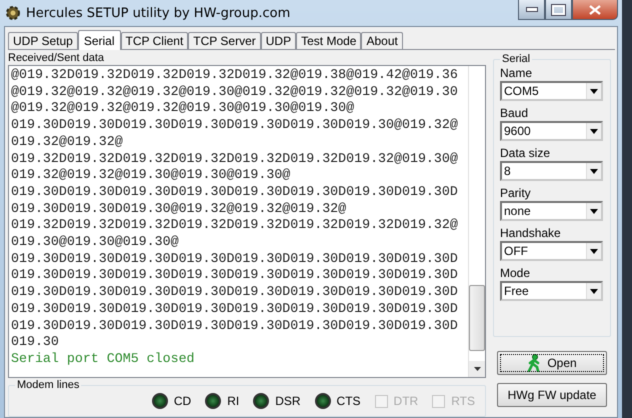 Image resolution: width=632 pixels, height=418 pixels. Describe the element at coordinates (103, 359) in the screenshot. I see `status-message: Serial port COM5 closed` at that location.